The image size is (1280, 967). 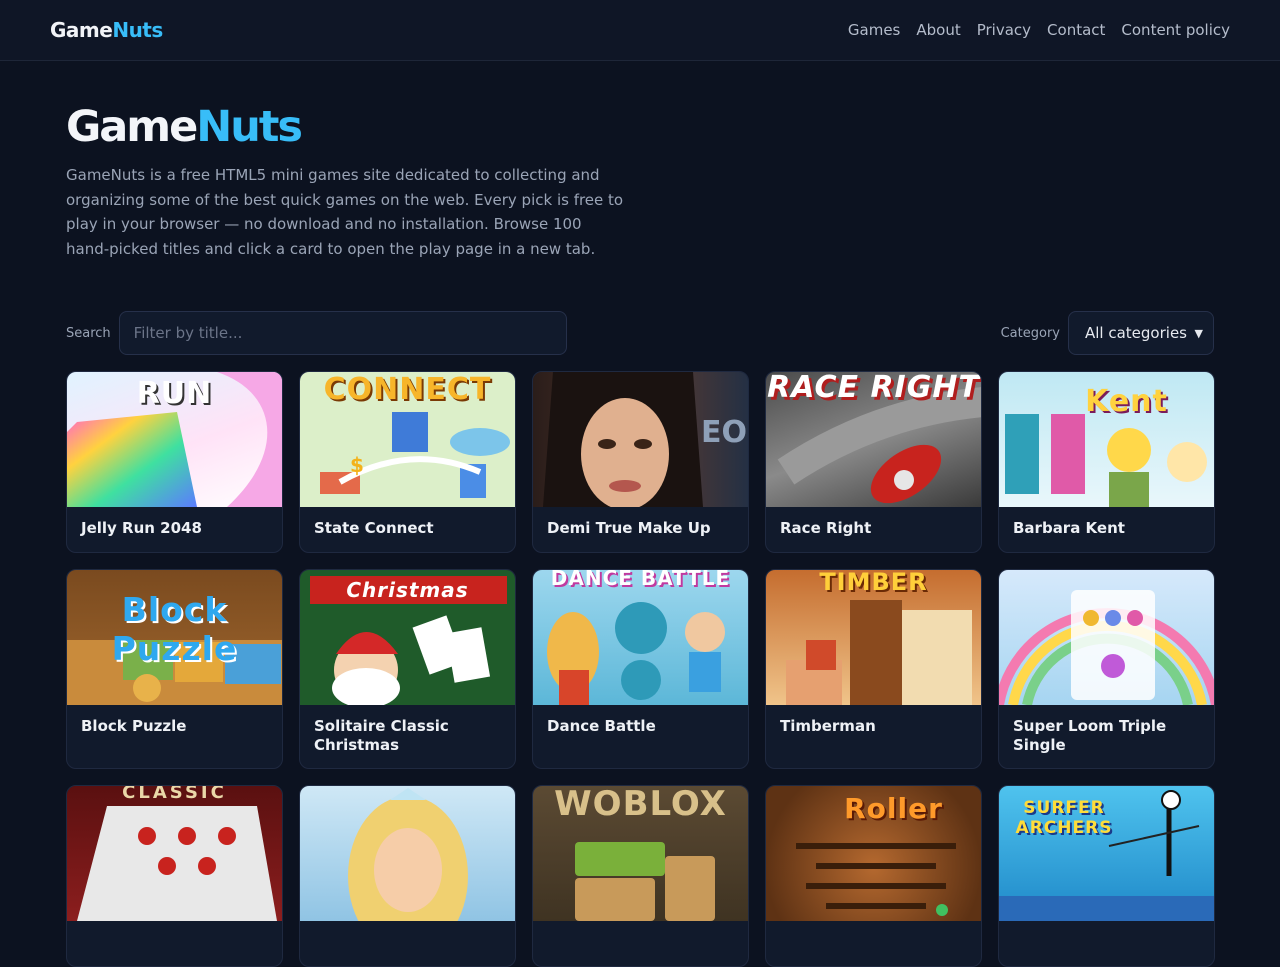 I want to click on chevron-down-icon: ▼, so click(x=1198, y=333).